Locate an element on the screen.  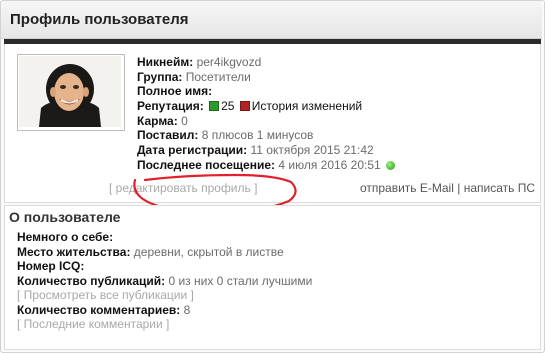
last-comments-row: [ Последние комментарии ] is located at coordinates (164, 324).